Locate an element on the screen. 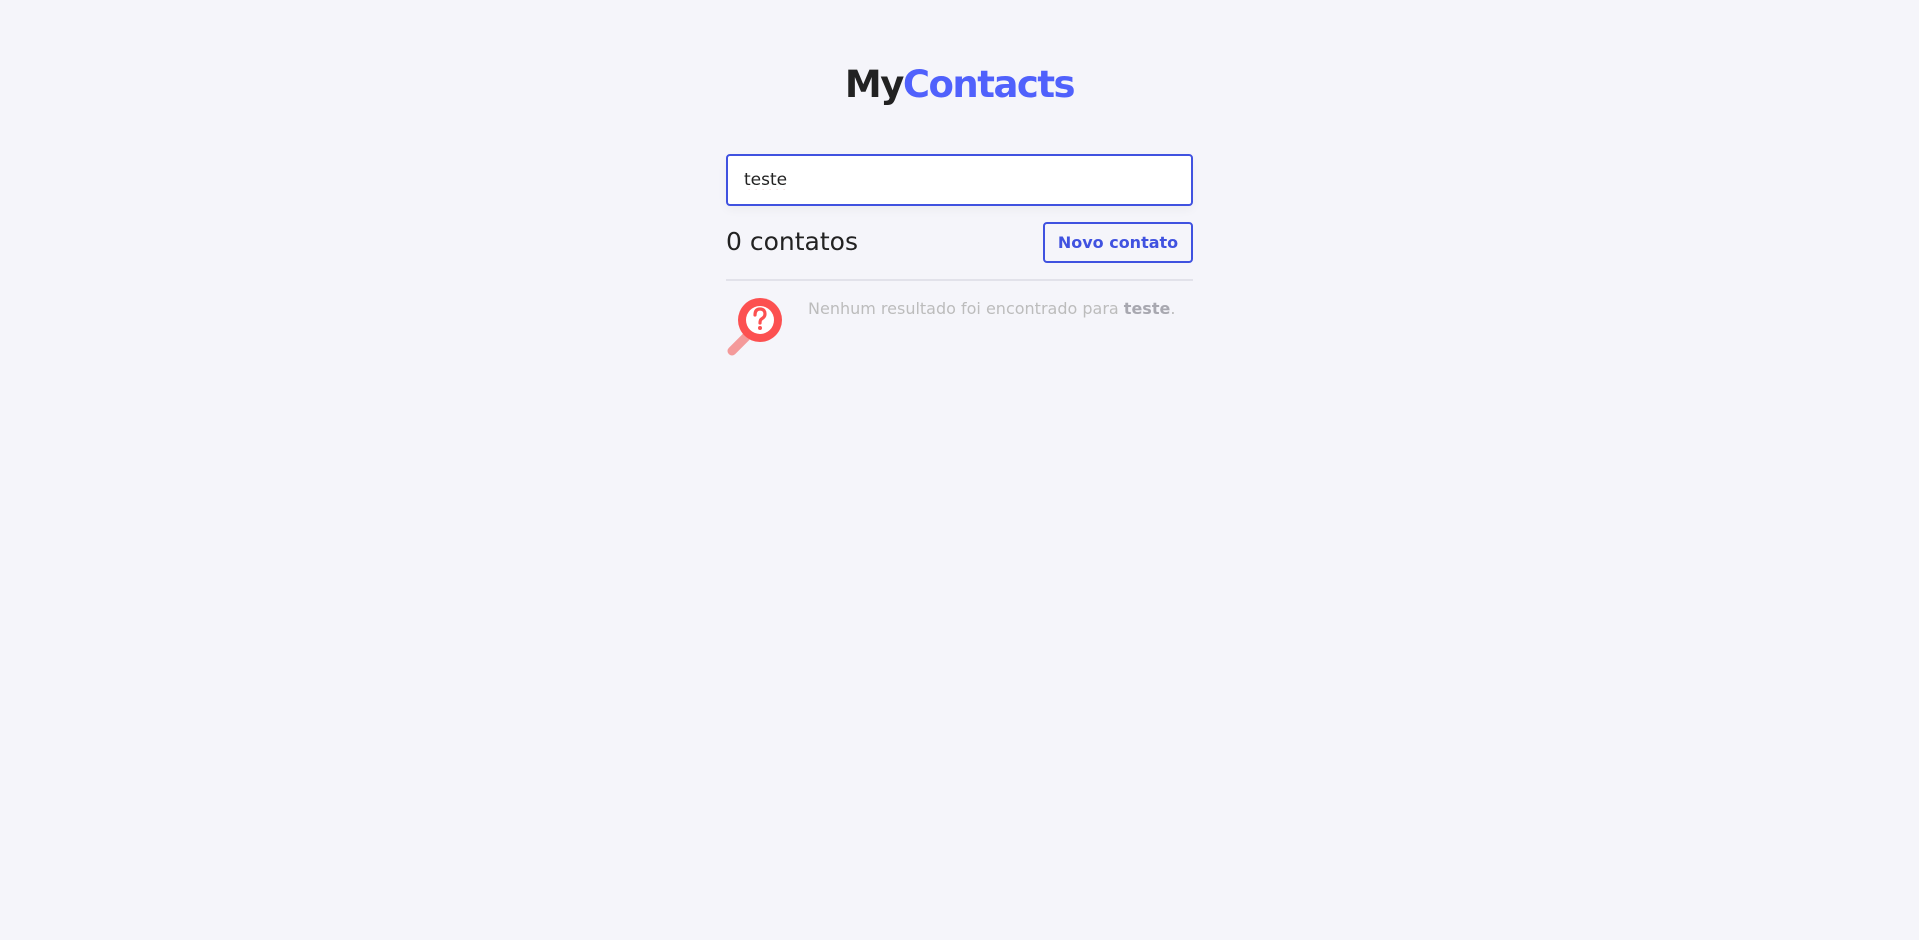 The height and width of the screenshot is (940, 1919). logo-contacts-text: Contacts is located at coordinates (989, 84).